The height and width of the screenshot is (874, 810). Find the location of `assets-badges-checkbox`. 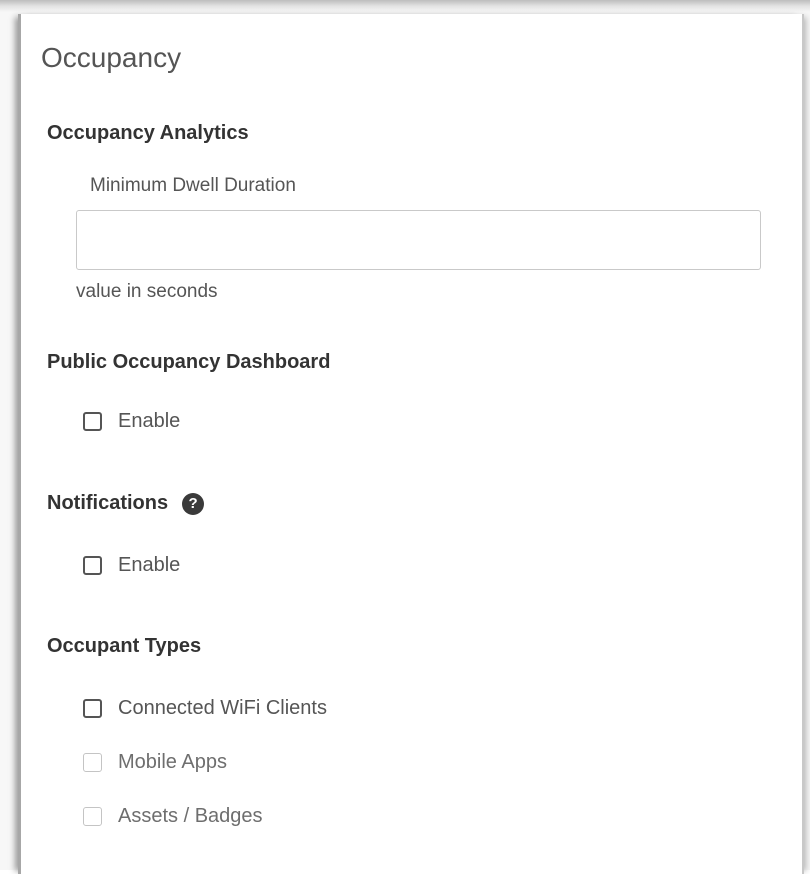

assets-badges-checkbox is located at coordinates (92, 816).